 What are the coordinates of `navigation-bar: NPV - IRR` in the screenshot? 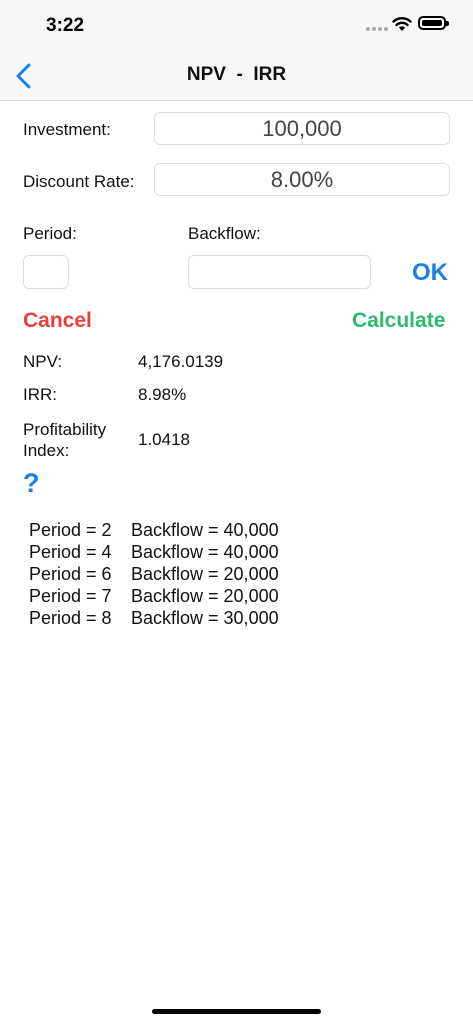 It's located at (236, 76).